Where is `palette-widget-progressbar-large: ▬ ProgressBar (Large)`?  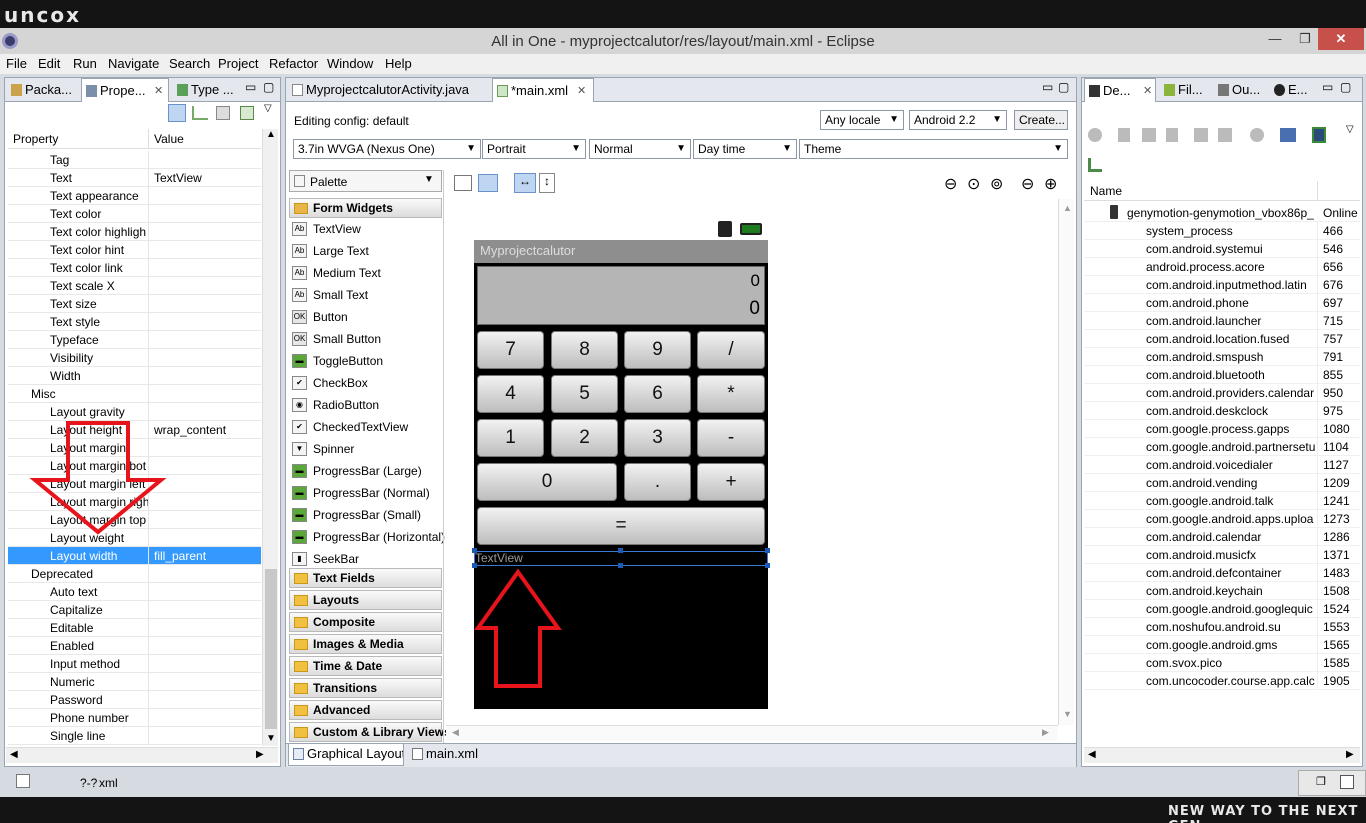 palette-widget-progressbar-large: ▬ ProgressBar (Large) is located at coordinates (356, 471).